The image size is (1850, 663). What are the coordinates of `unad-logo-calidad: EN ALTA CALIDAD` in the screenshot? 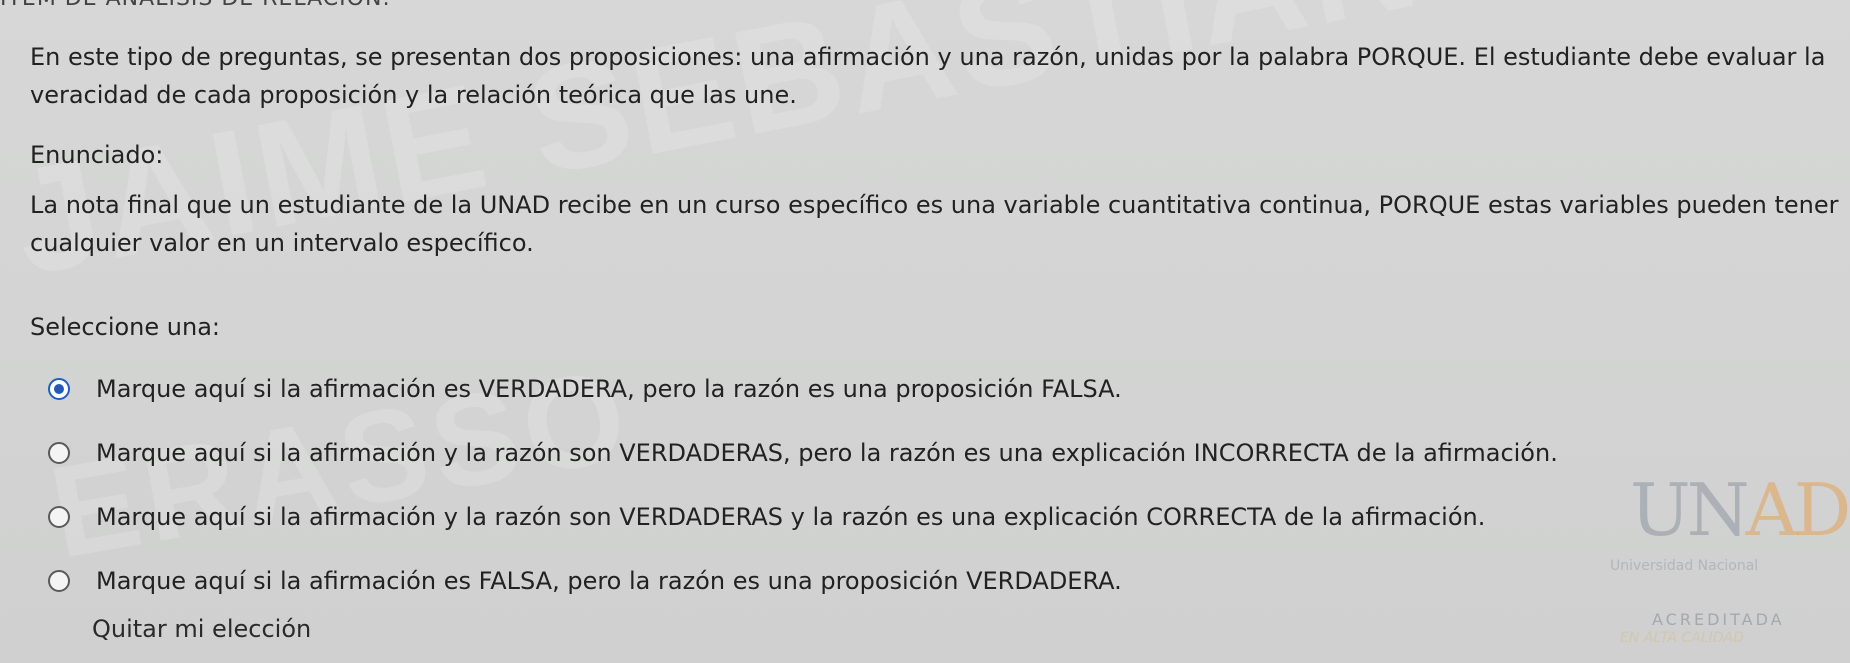 It's located at (1682, 638).